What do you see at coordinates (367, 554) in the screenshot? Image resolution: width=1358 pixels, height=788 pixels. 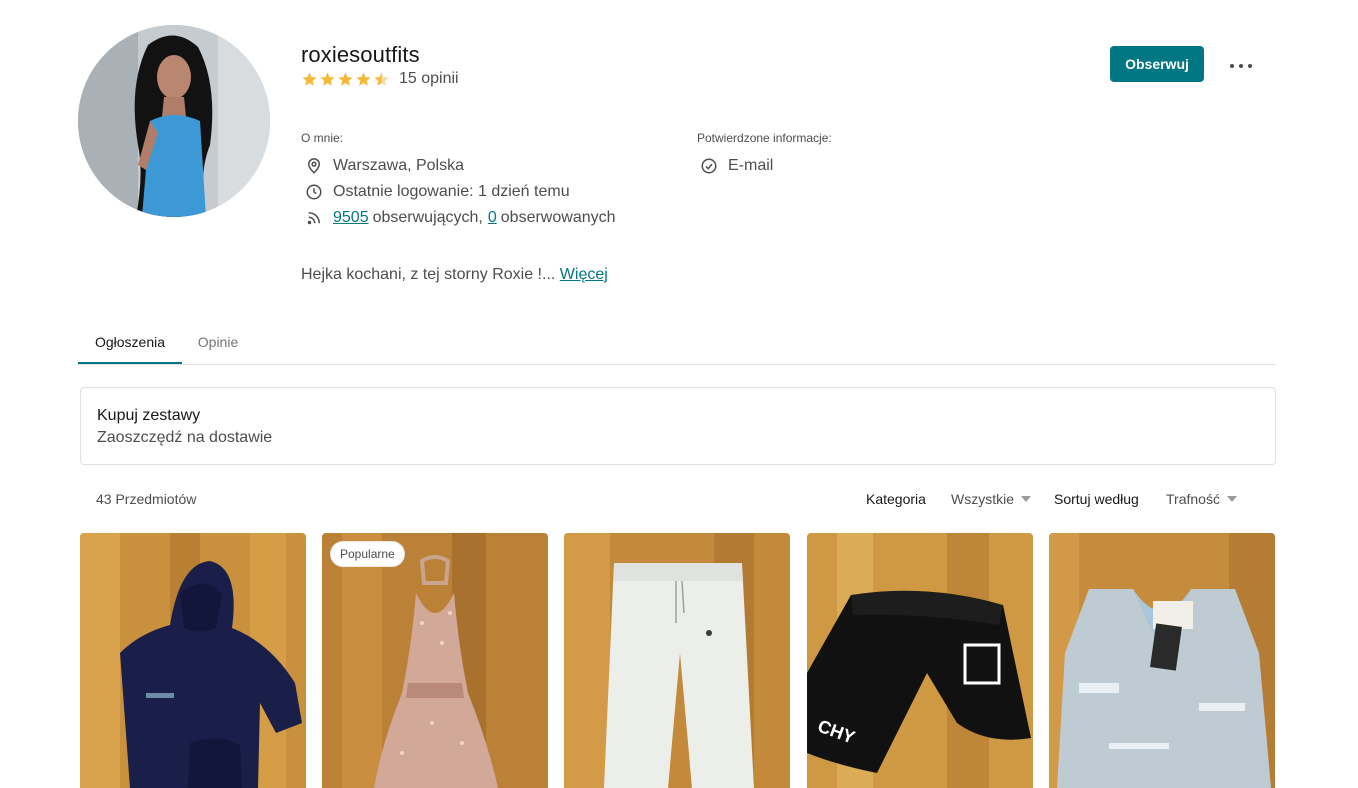 I see `popular-badge: Popularne` at bounding box center [367, 554].